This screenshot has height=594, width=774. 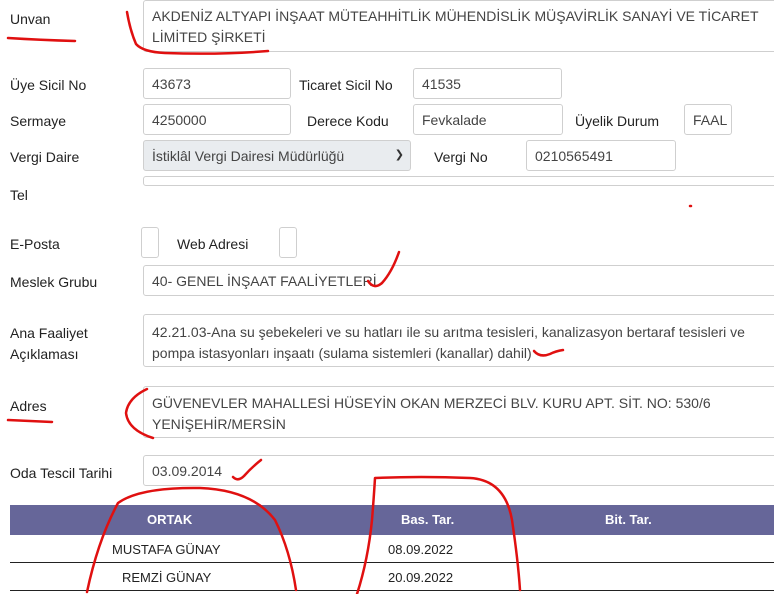 I want to click on adres-label: Adres, so click(x=28, y=406).